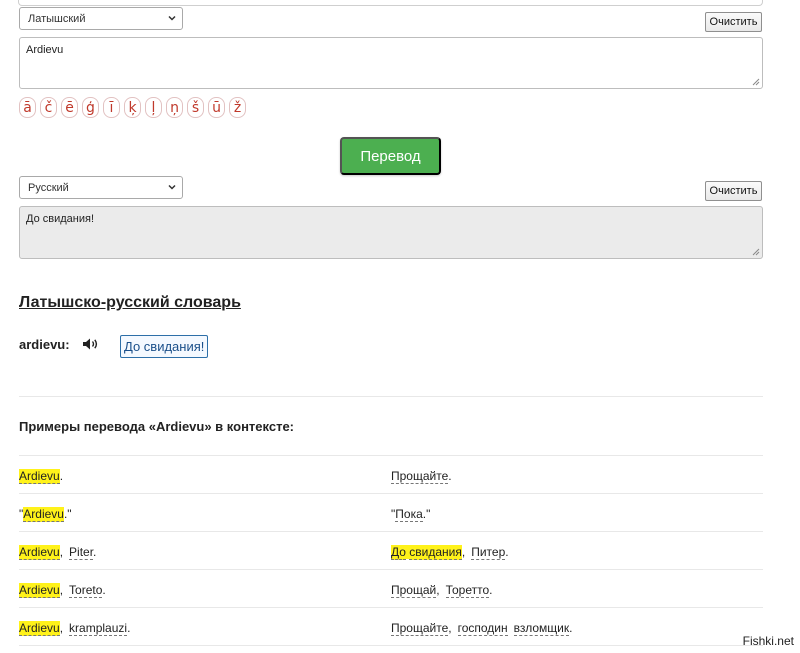  I want to click on dictionary-title-link: Латышско-русский словарь, so click(130, 303).